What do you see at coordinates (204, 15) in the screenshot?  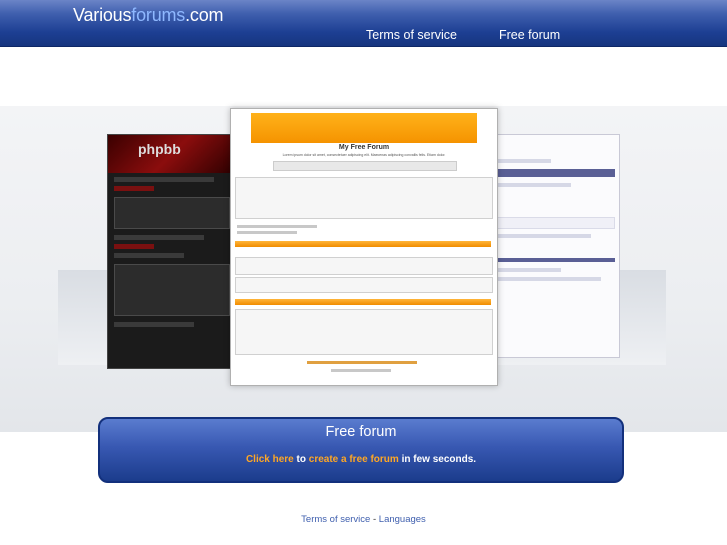 I see `logo-text-com: .com` at bounding box center [204, 15].